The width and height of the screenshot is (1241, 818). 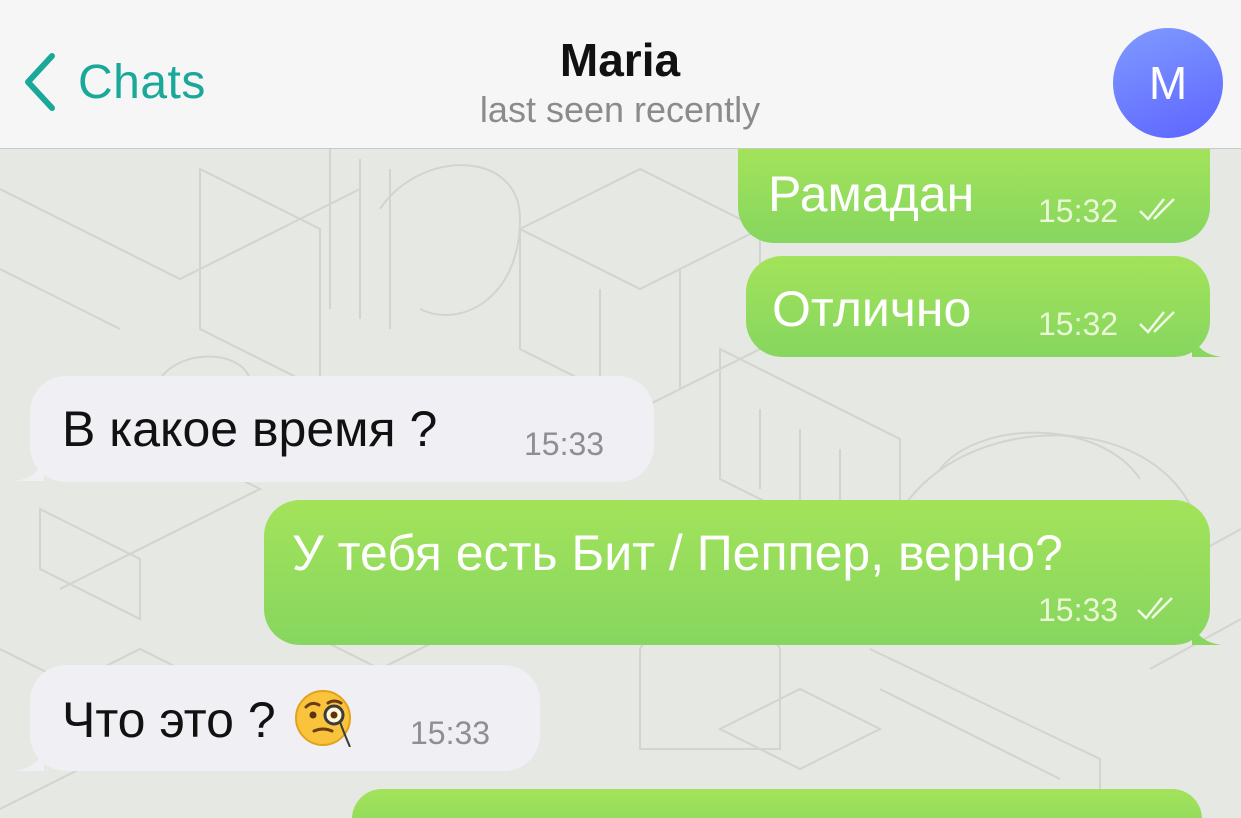 I want to click on message-text: У тебя есть Бит / Пеппер, верно?, so click(x=677, y=553).